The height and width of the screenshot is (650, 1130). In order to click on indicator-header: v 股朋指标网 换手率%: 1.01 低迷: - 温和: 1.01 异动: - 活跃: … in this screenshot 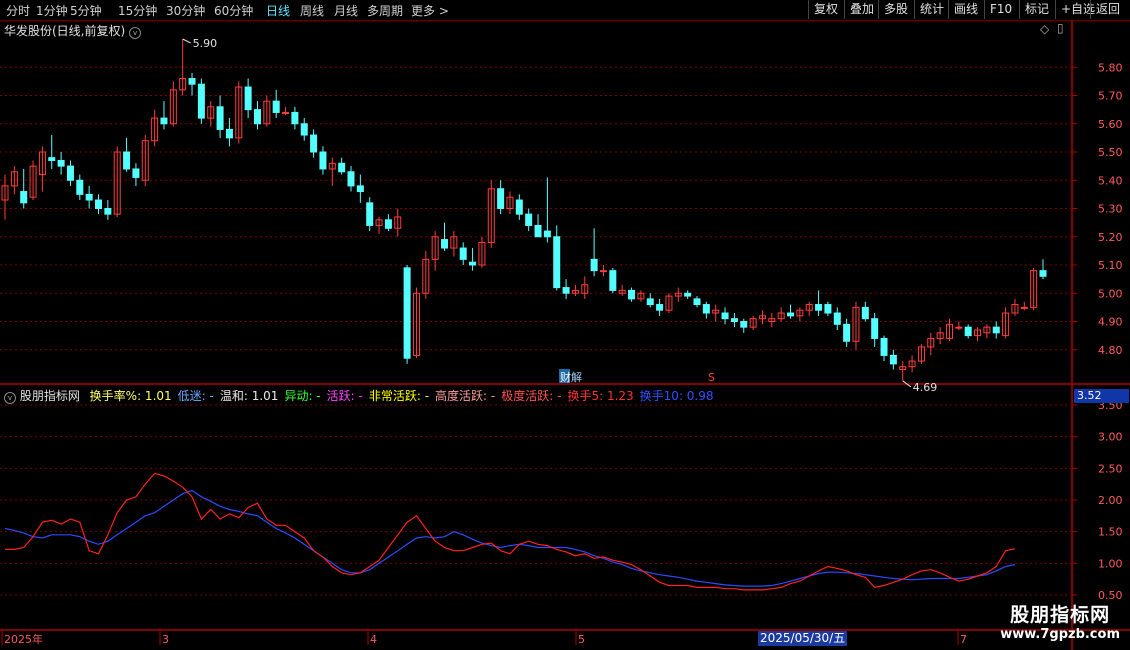, I will do `click(359, 395)`.